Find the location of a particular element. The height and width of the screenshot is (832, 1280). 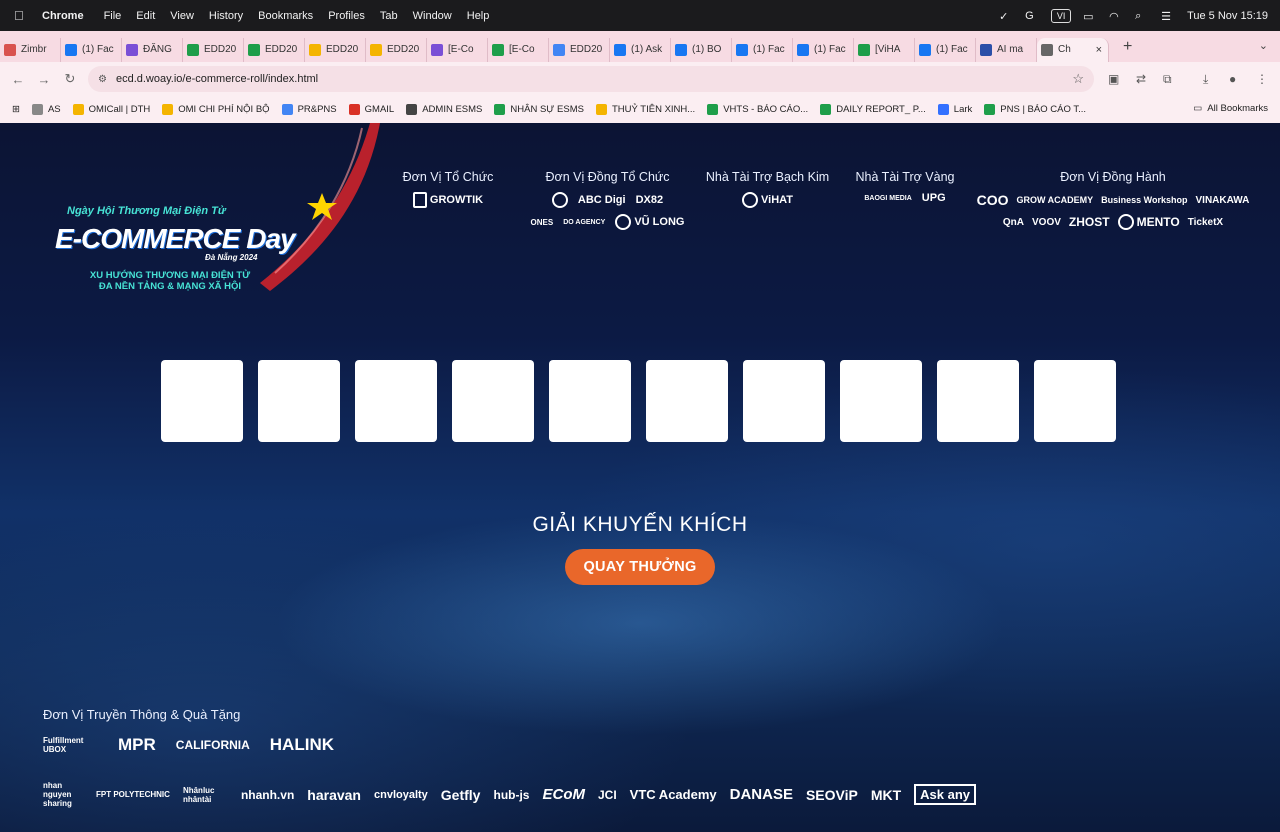

menu-tab: Tab is located at coordinates (389, 16).